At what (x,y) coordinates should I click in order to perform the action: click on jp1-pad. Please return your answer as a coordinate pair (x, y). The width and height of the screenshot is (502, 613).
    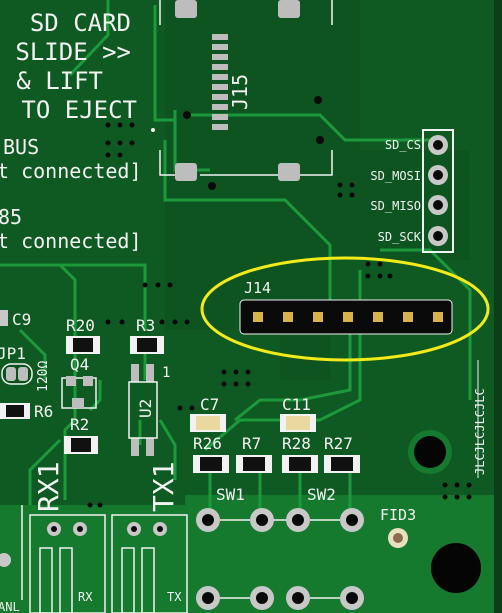
    Looking at the image, I should click on (11, 374).